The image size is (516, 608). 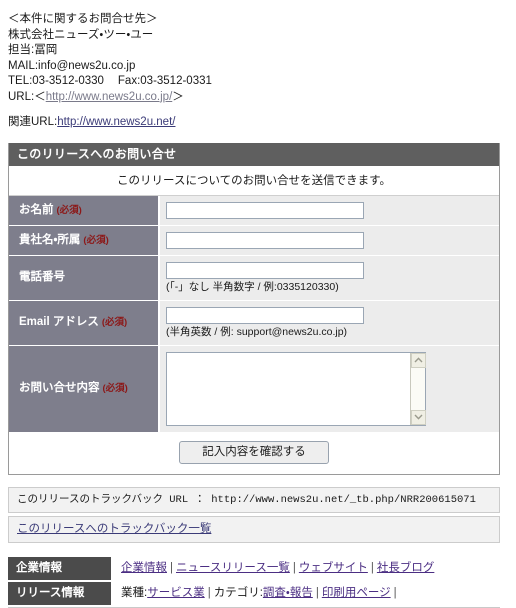 What do you see at coordinates (72, 65) in the screenshot?
I see `contact-mail: MAIL:info@news2u.co.jp` at bounding box center [72, 65].